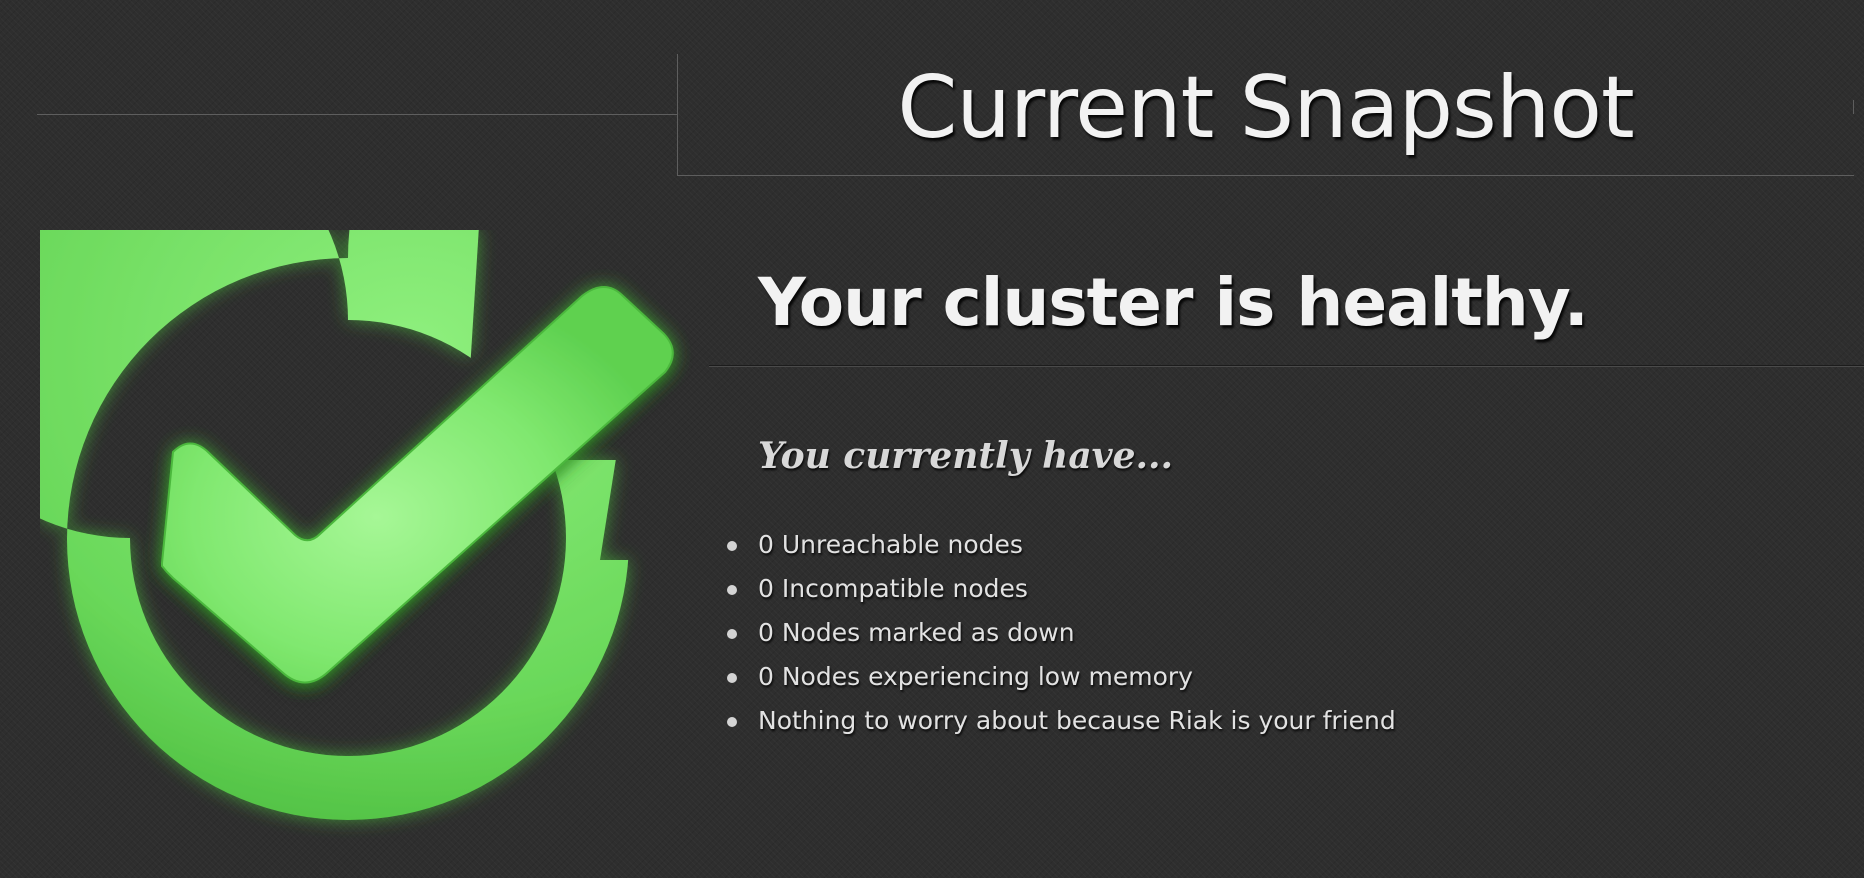  Describe the element at coordinates (357, 114) in the screenshot. I see `header-divider-line` at that location.